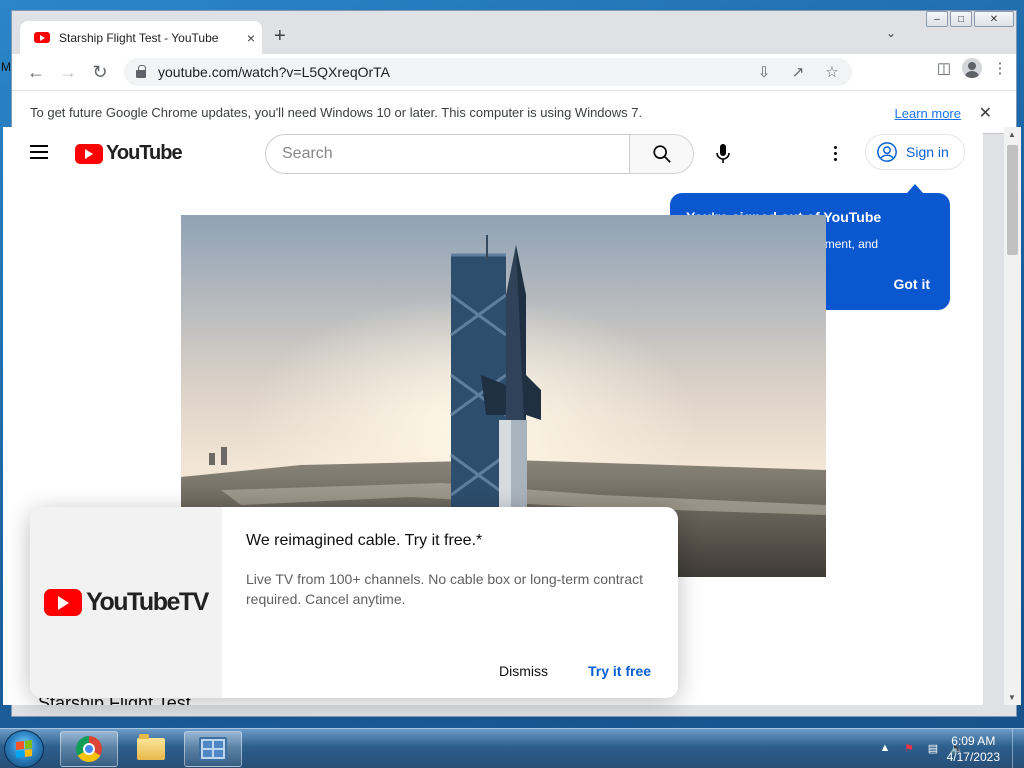 The width and height of the screenshot is (1024, 768). Describe the element at coordinates (915, 188) in the screenshot. I see `popover-pointer` at that location.